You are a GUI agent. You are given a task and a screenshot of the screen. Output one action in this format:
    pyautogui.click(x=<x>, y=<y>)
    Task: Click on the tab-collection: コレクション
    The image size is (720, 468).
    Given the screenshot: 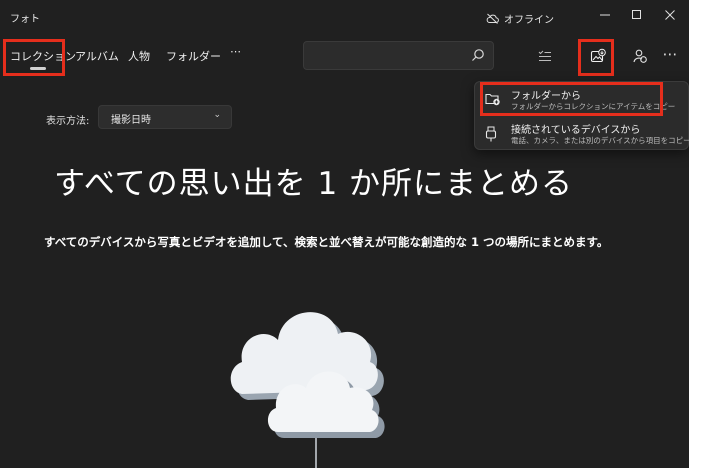 What is the action you would take?
    pyautogui.click(x=43, y=56)
    